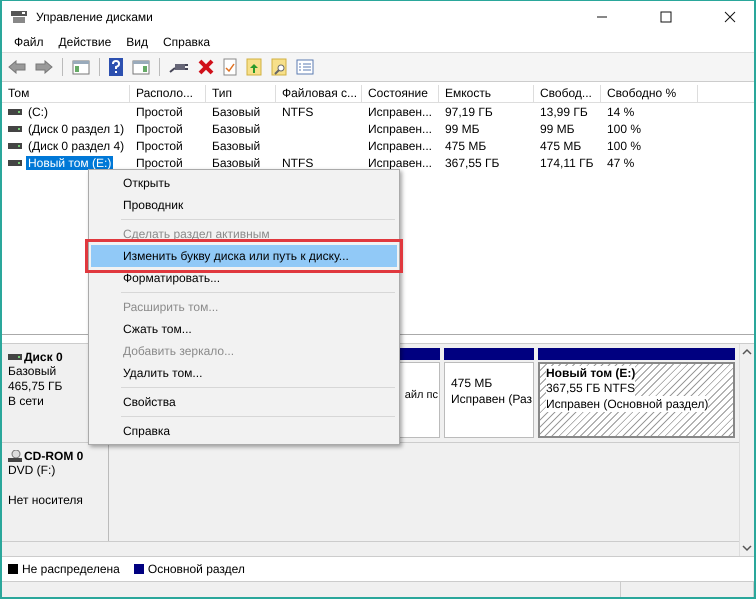 This screenshot has height=599, width=756. I want to click on disk-info: В сети, so click(26, 401).